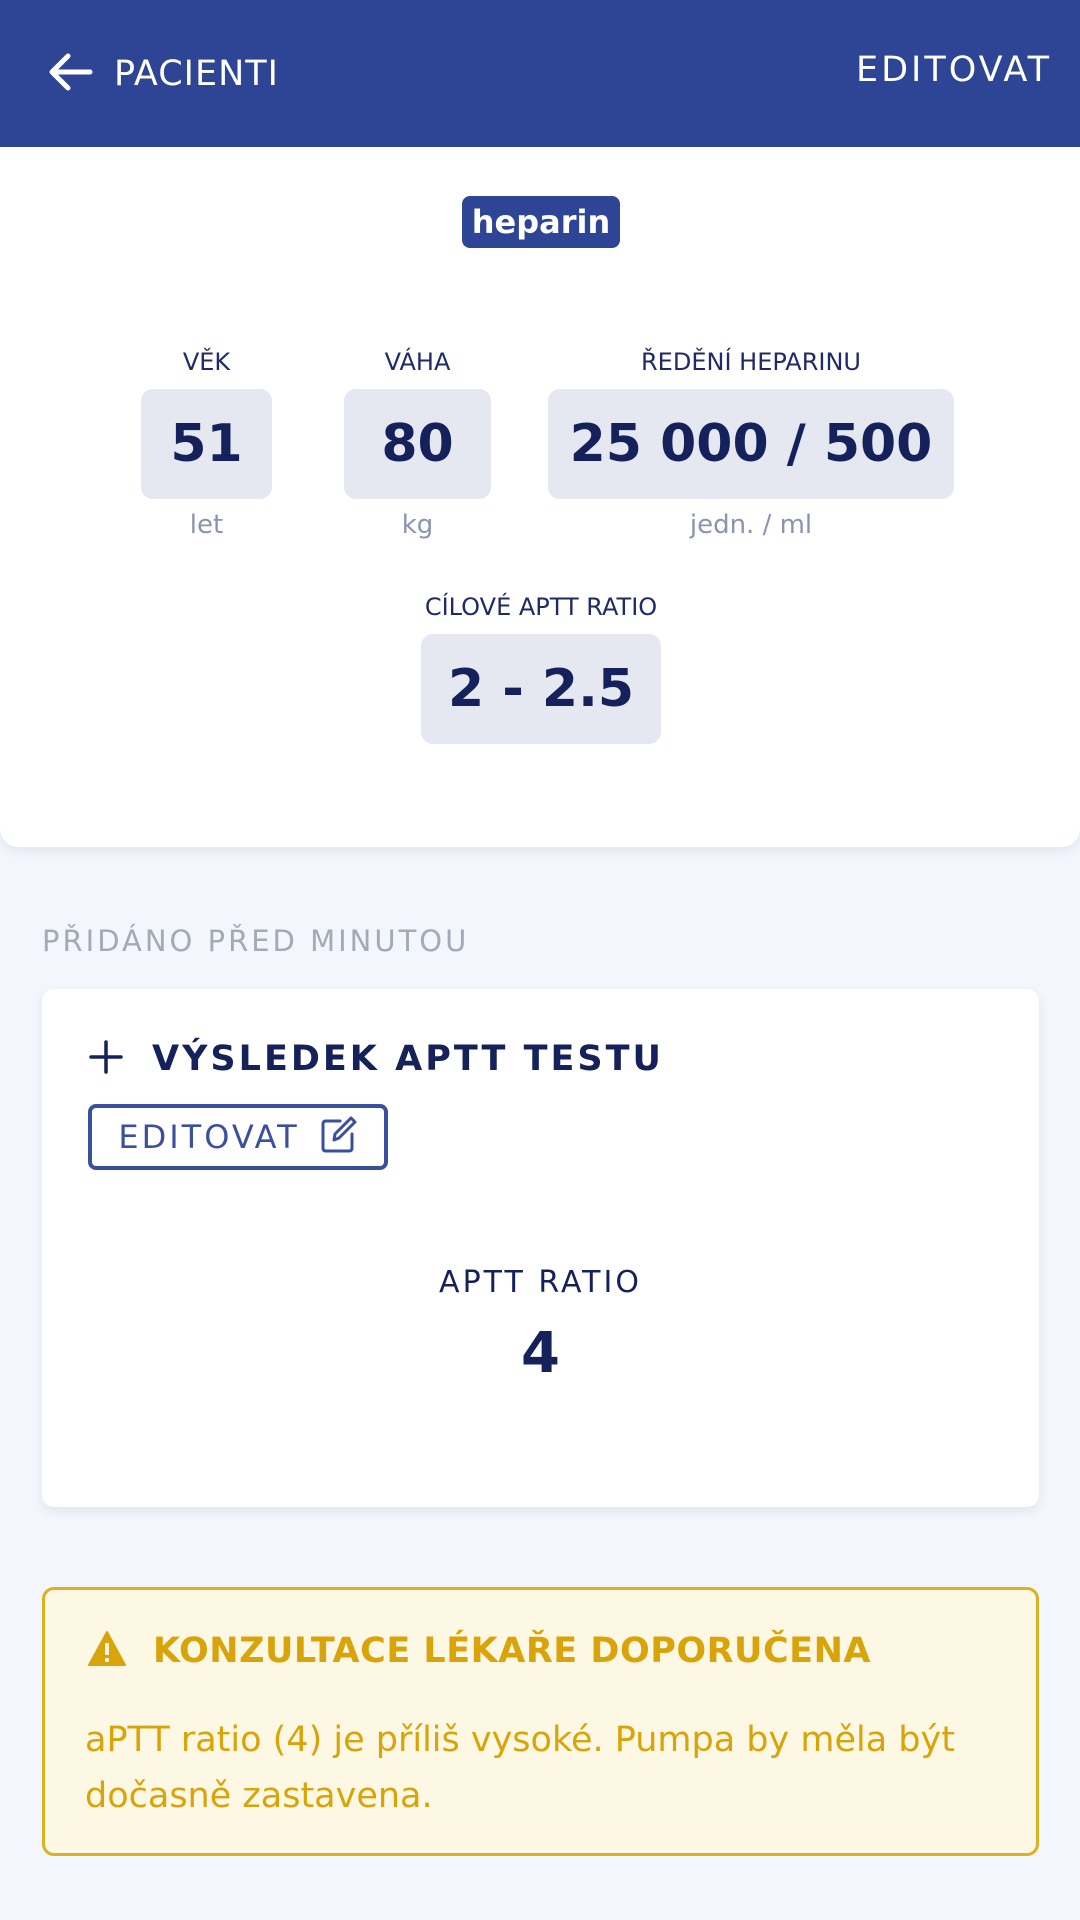 This screenshot has width=1080, height=1920. What do you see at coordinates (106, 1059) in the screenshot?
I see `plus-icon` at bounding box center [106, 1059].